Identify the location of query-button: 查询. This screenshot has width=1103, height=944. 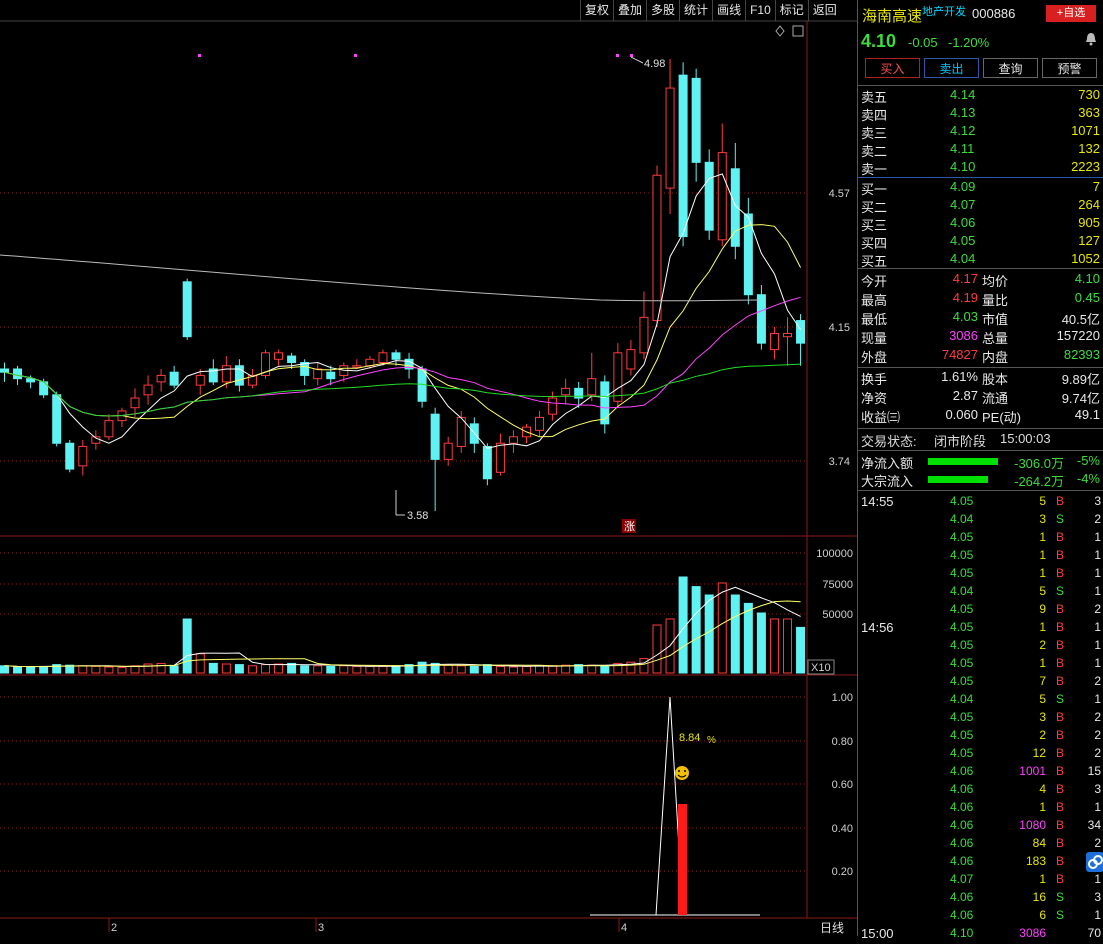
(1010, 68).